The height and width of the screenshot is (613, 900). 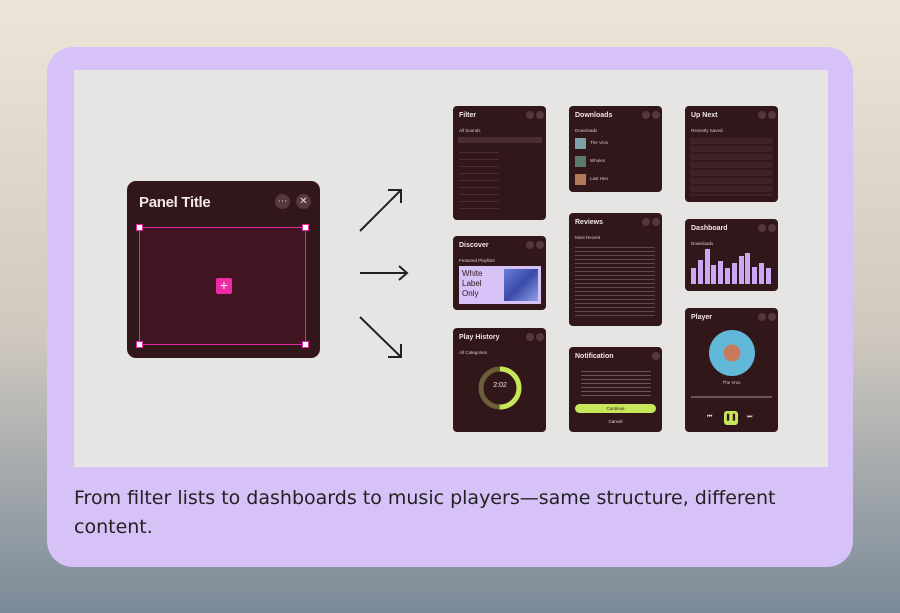 What do you see at coordinates (732, 353) in the screenshot?
I see `album-art` at bounding box center [732, 353].